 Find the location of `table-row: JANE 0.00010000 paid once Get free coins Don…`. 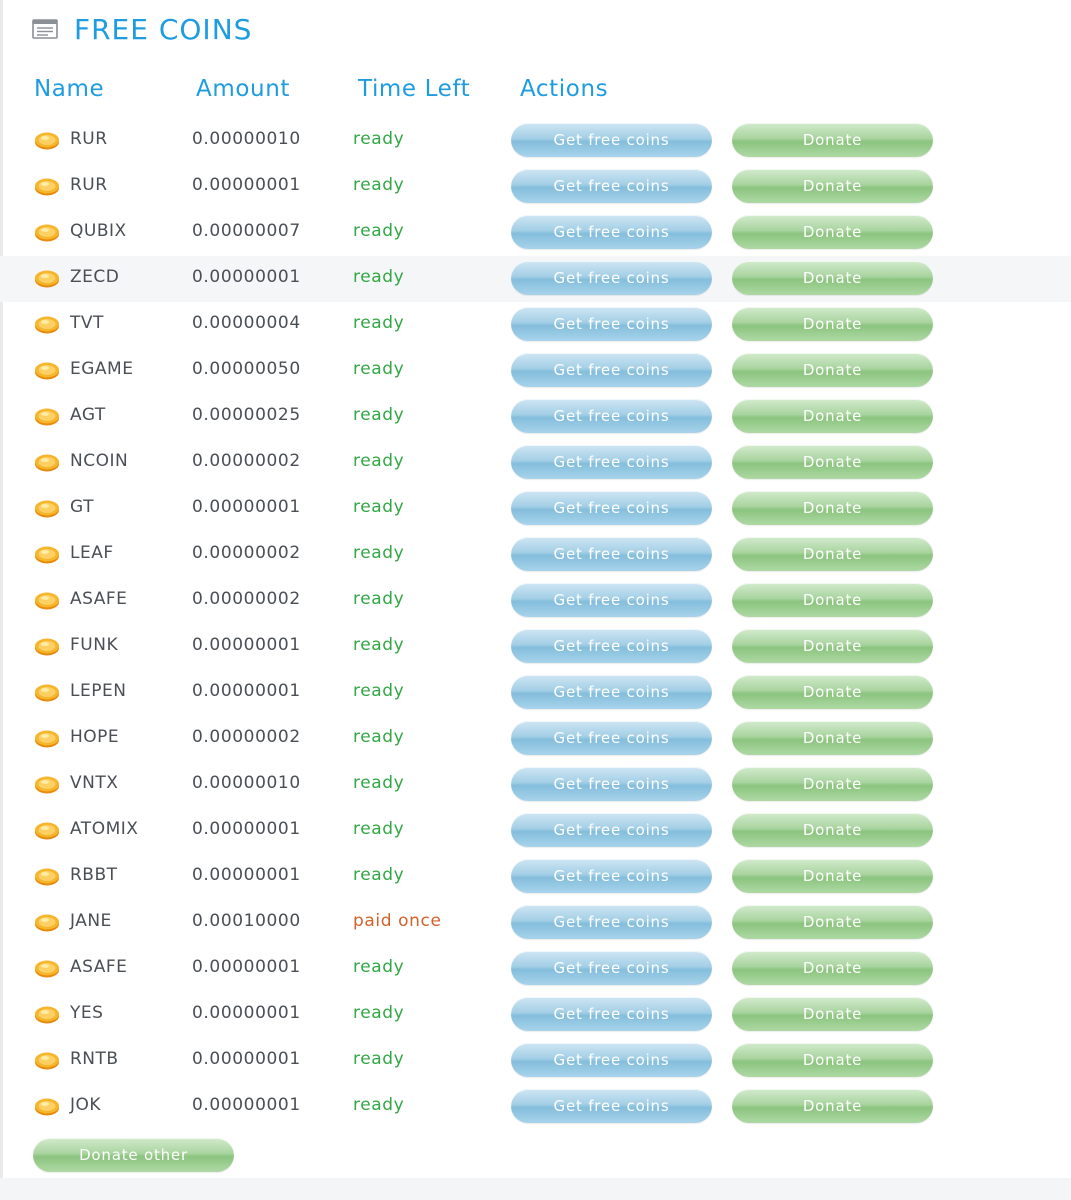

table-row: JANE 0.00010000 paid once Get free coins Don… is located at coordinates (535, 923).